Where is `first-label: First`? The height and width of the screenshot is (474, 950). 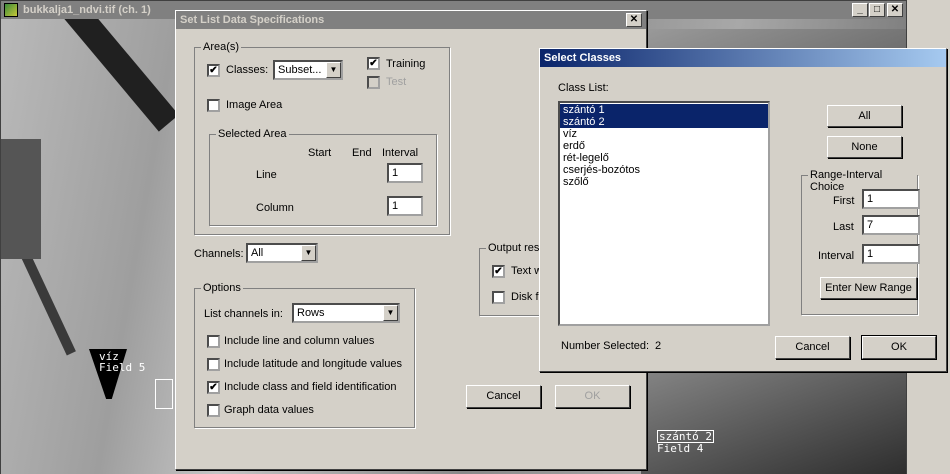 first-label: First is located at coordinates (844, 201).